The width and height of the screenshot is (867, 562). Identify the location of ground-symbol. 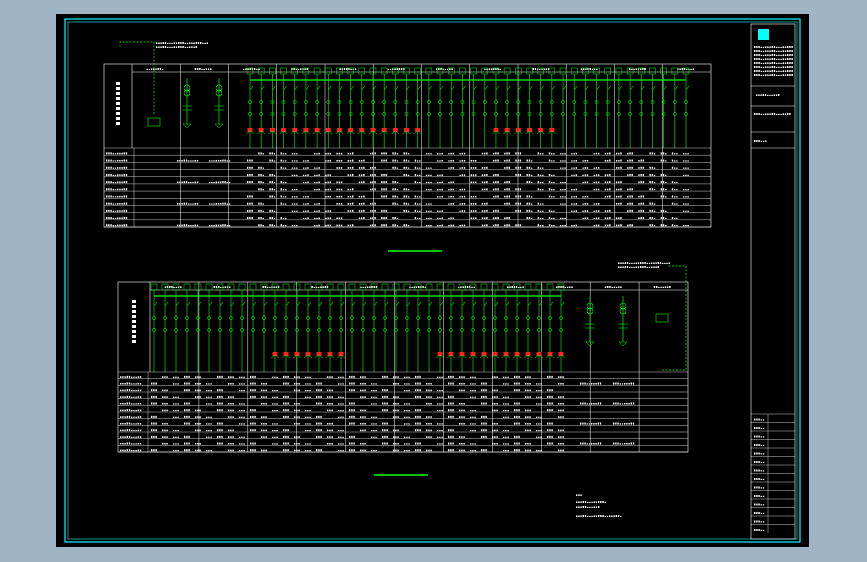
(623, 344).